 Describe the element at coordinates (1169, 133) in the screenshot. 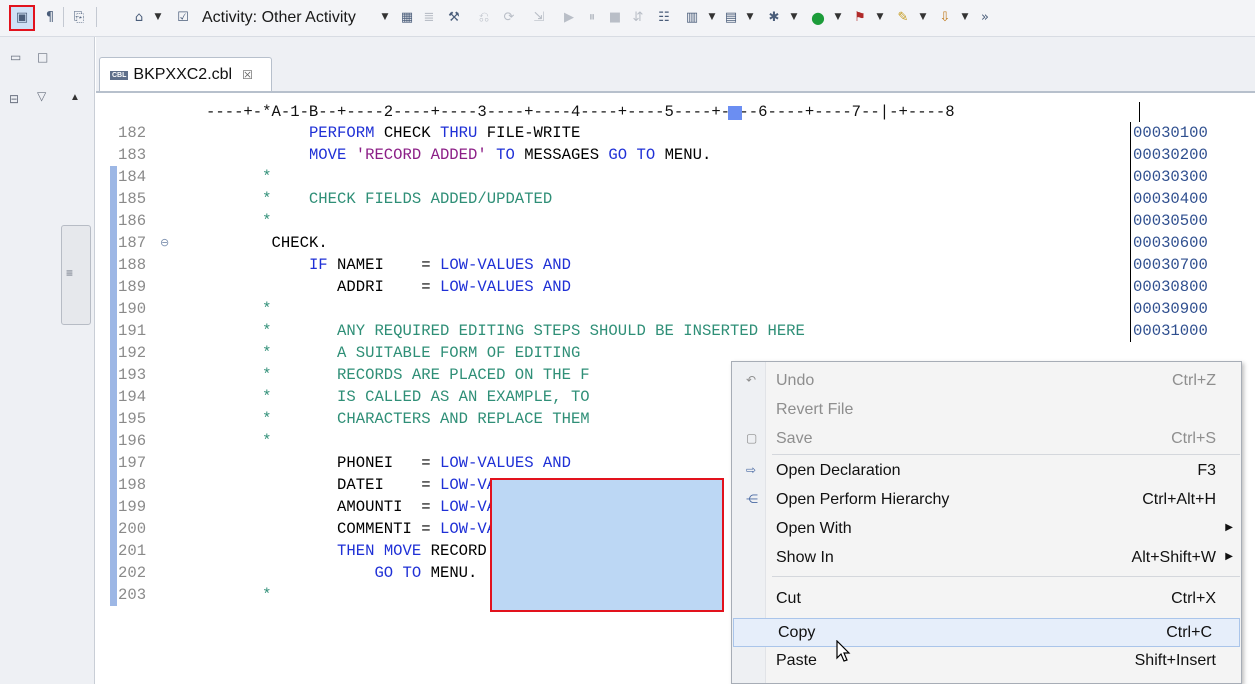

I see `sequence-number: 00030100` at that location.